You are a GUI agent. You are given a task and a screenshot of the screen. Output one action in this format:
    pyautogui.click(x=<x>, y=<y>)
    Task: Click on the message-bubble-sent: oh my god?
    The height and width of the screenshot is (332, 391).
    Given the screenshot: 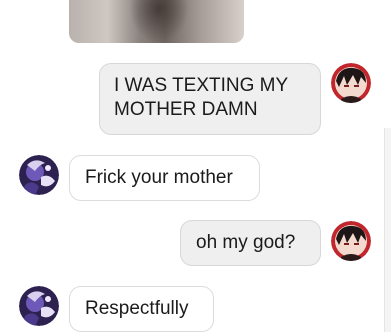 What is the action you would take?
    pyautogui.click(x=250, y=243)
    